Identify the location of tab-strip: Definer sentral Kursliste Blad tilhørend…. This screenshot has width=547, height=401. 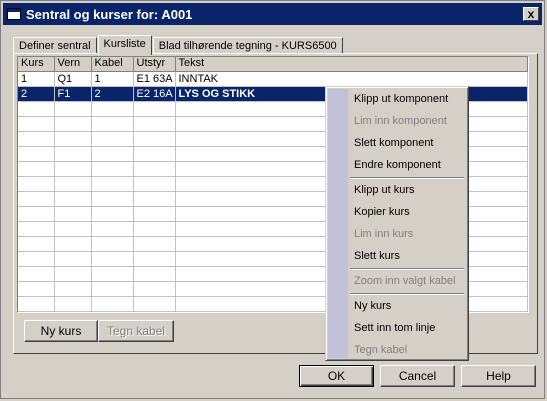
(178, 45).